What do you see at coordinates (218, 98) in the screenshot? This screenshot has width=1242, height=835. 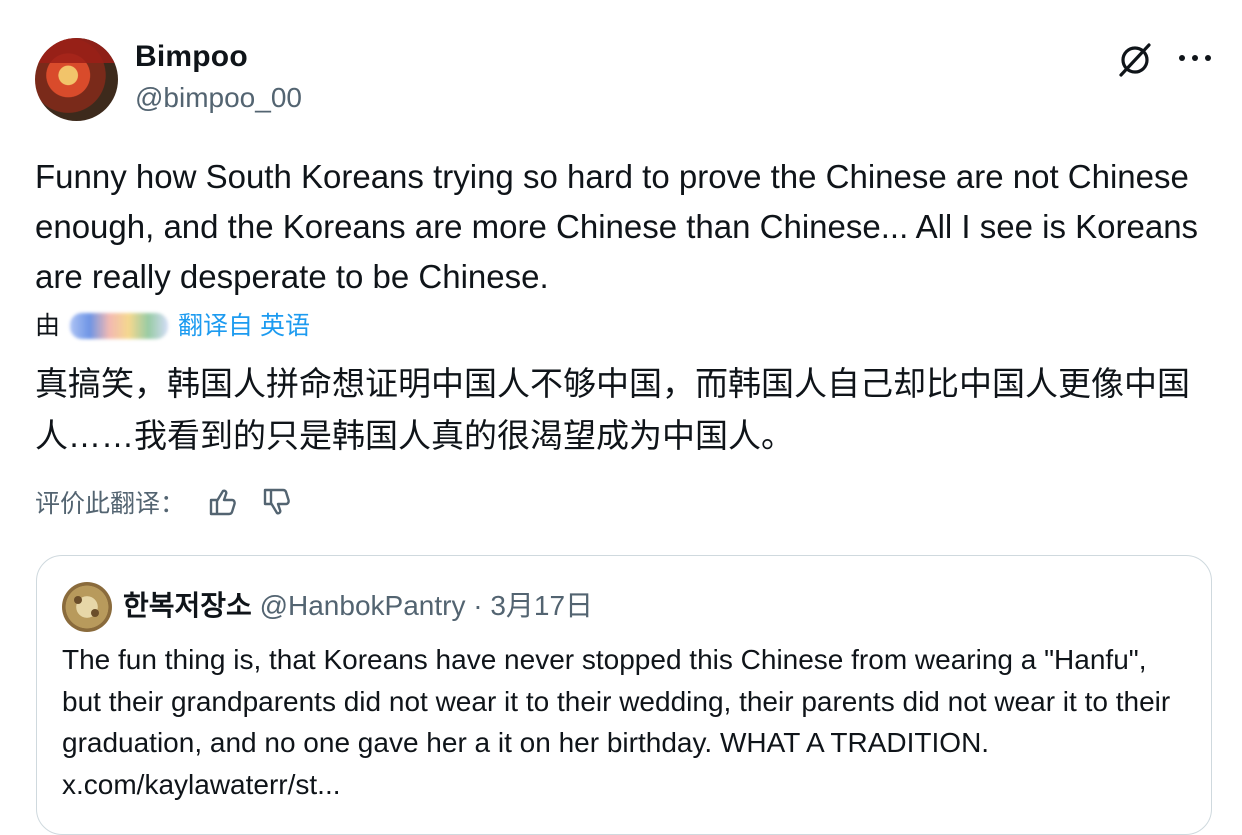 I see `handle: @bimpoo_00` at bounding box center [218, 98].